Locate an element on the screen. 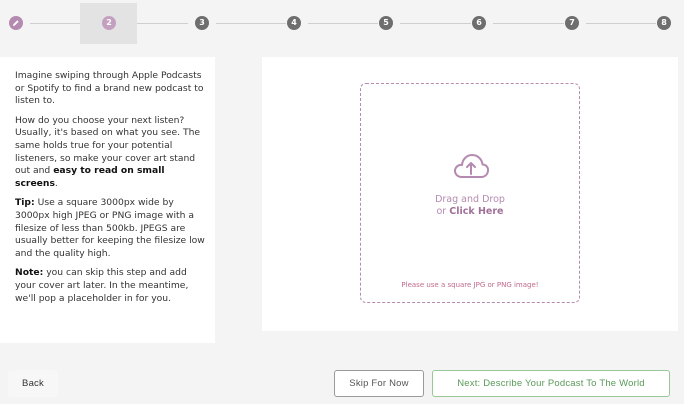 The height and width of the screenshot is (404, 684). step-5: 5 is located at coordinates (386, 23).